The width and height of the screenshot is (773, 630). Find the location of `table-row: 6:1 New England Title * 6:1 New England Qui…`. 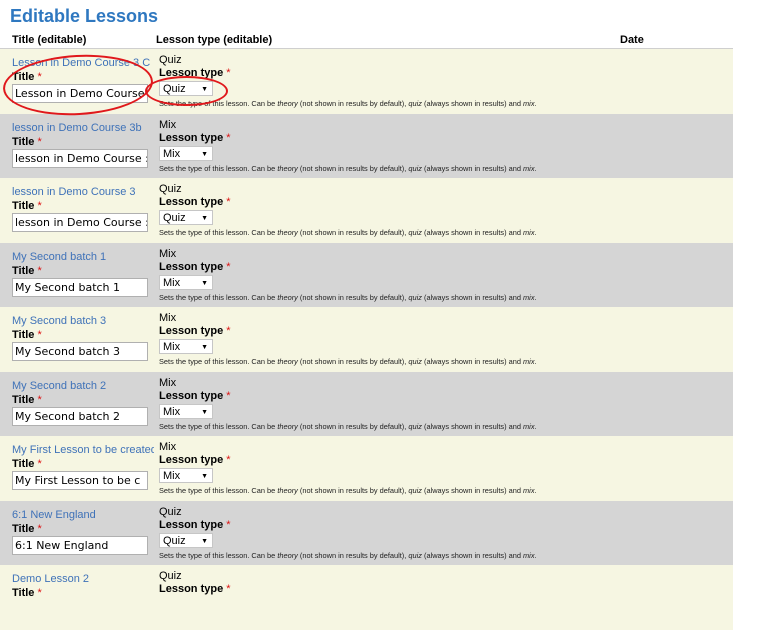

table-row: 6:1 New England Title * 6:1 New England Qui… is located at coordinates (366, 532).